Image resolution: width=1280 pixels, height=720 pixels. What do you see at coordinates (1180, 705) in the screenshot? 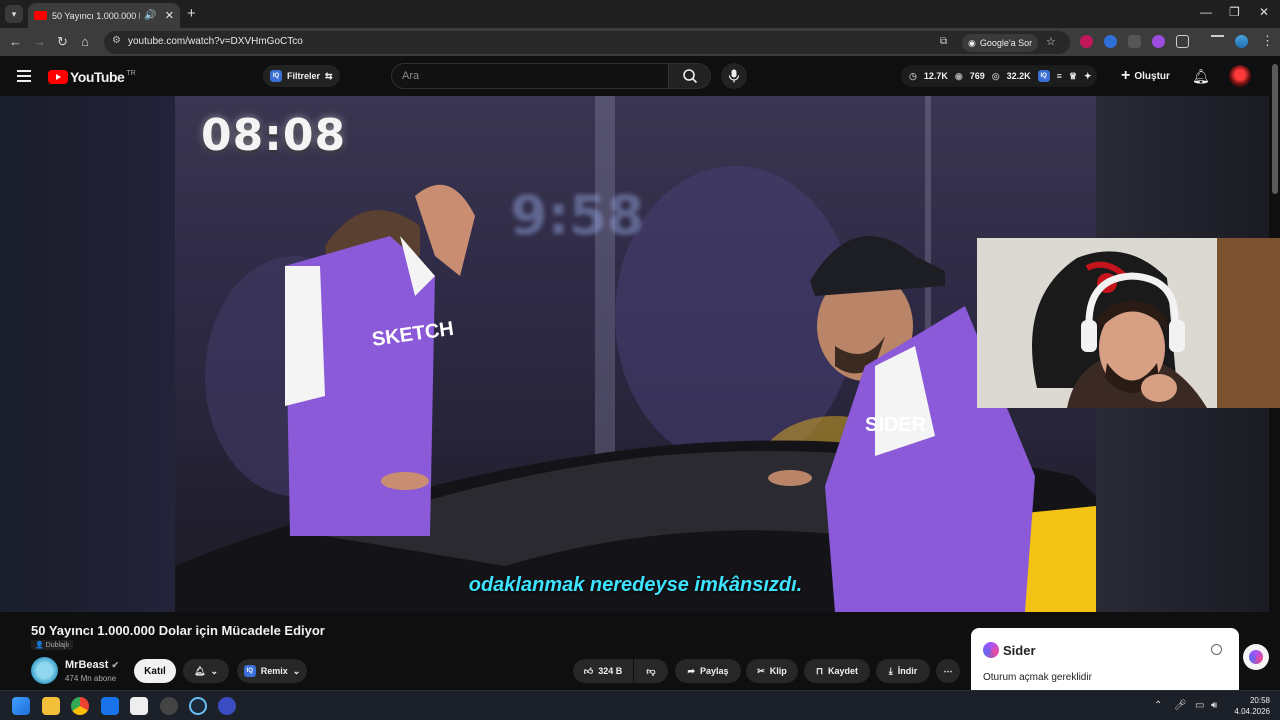
I see `microphone-tray-icon: 🎤︎` at bounding box center [1180, 705].